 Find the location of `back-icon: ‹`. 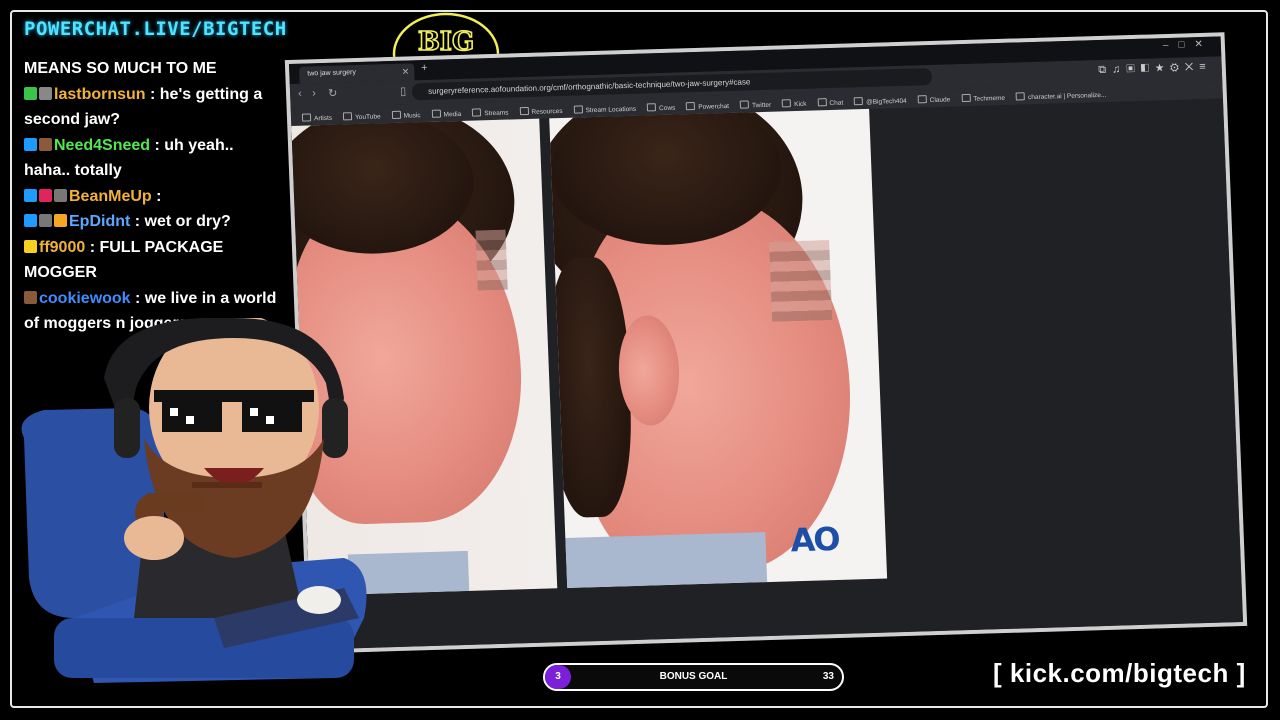

back-icon: ‹ is located at coordinates (300, 94).